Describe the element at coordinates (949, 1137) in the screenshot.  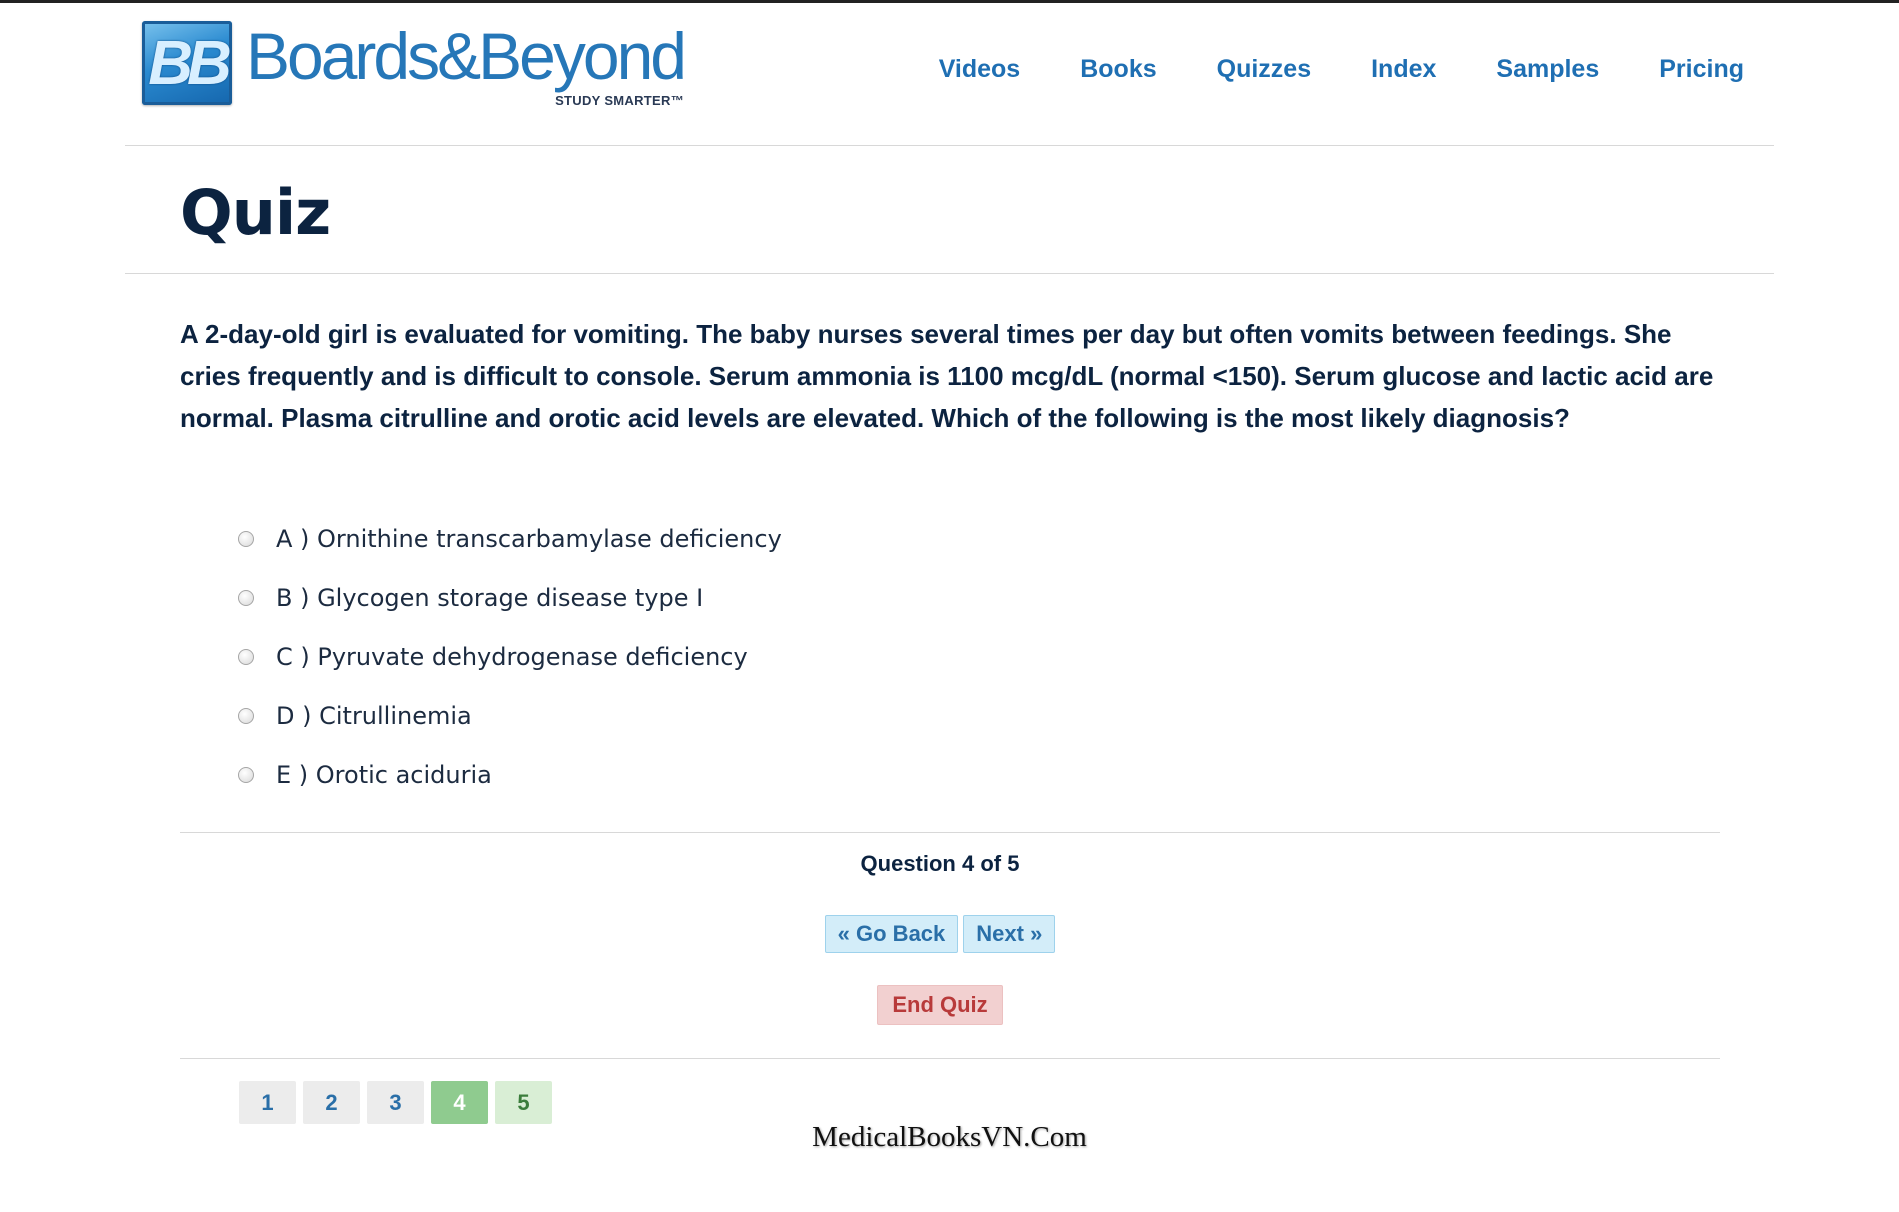
I see `watermark: MedicalBooksVN.Com` at that location.